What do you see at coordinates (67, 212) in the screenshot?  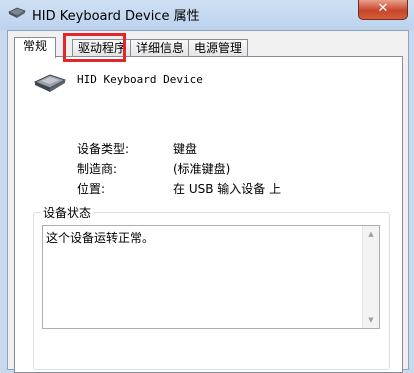 I see `device-status-title: 设备状态` at bounding box center [67, 212].